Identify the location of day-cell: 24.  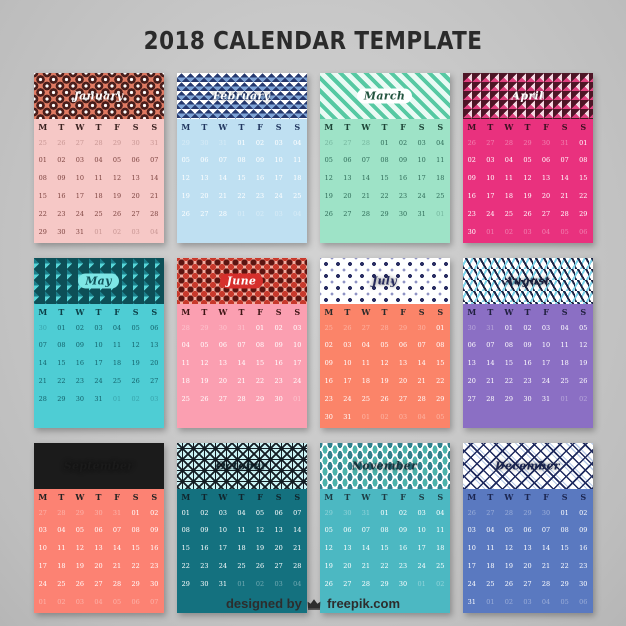
(223, 566).